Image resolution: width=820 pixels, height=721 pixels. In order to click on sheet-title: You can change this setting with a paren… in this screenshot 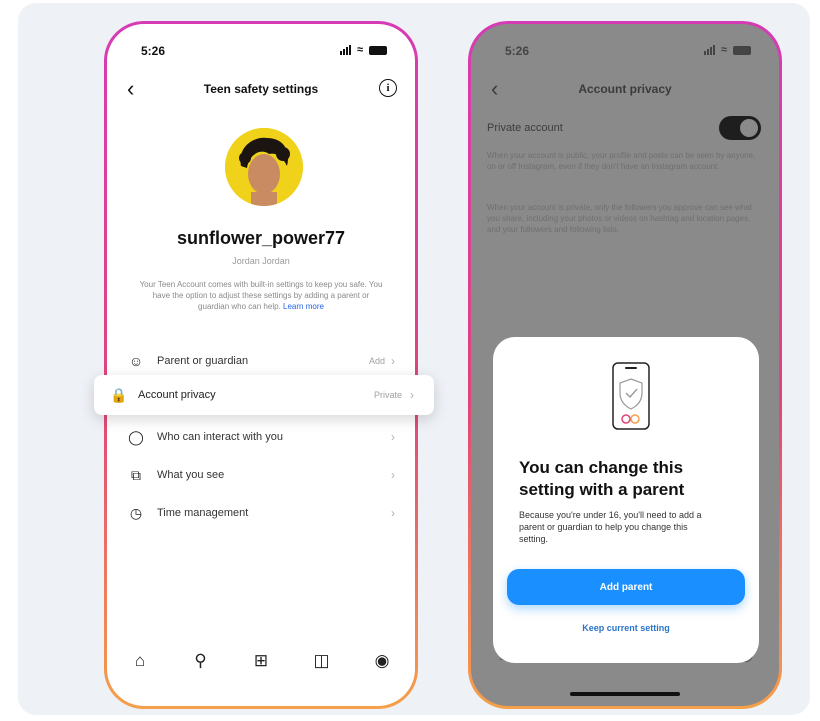, I will do `click(602, 478)`.